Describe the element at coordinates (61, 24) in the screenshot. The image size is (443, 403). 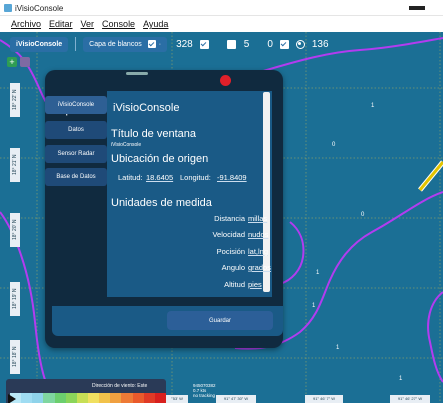
I see `menu-editar: Editar` at that location.